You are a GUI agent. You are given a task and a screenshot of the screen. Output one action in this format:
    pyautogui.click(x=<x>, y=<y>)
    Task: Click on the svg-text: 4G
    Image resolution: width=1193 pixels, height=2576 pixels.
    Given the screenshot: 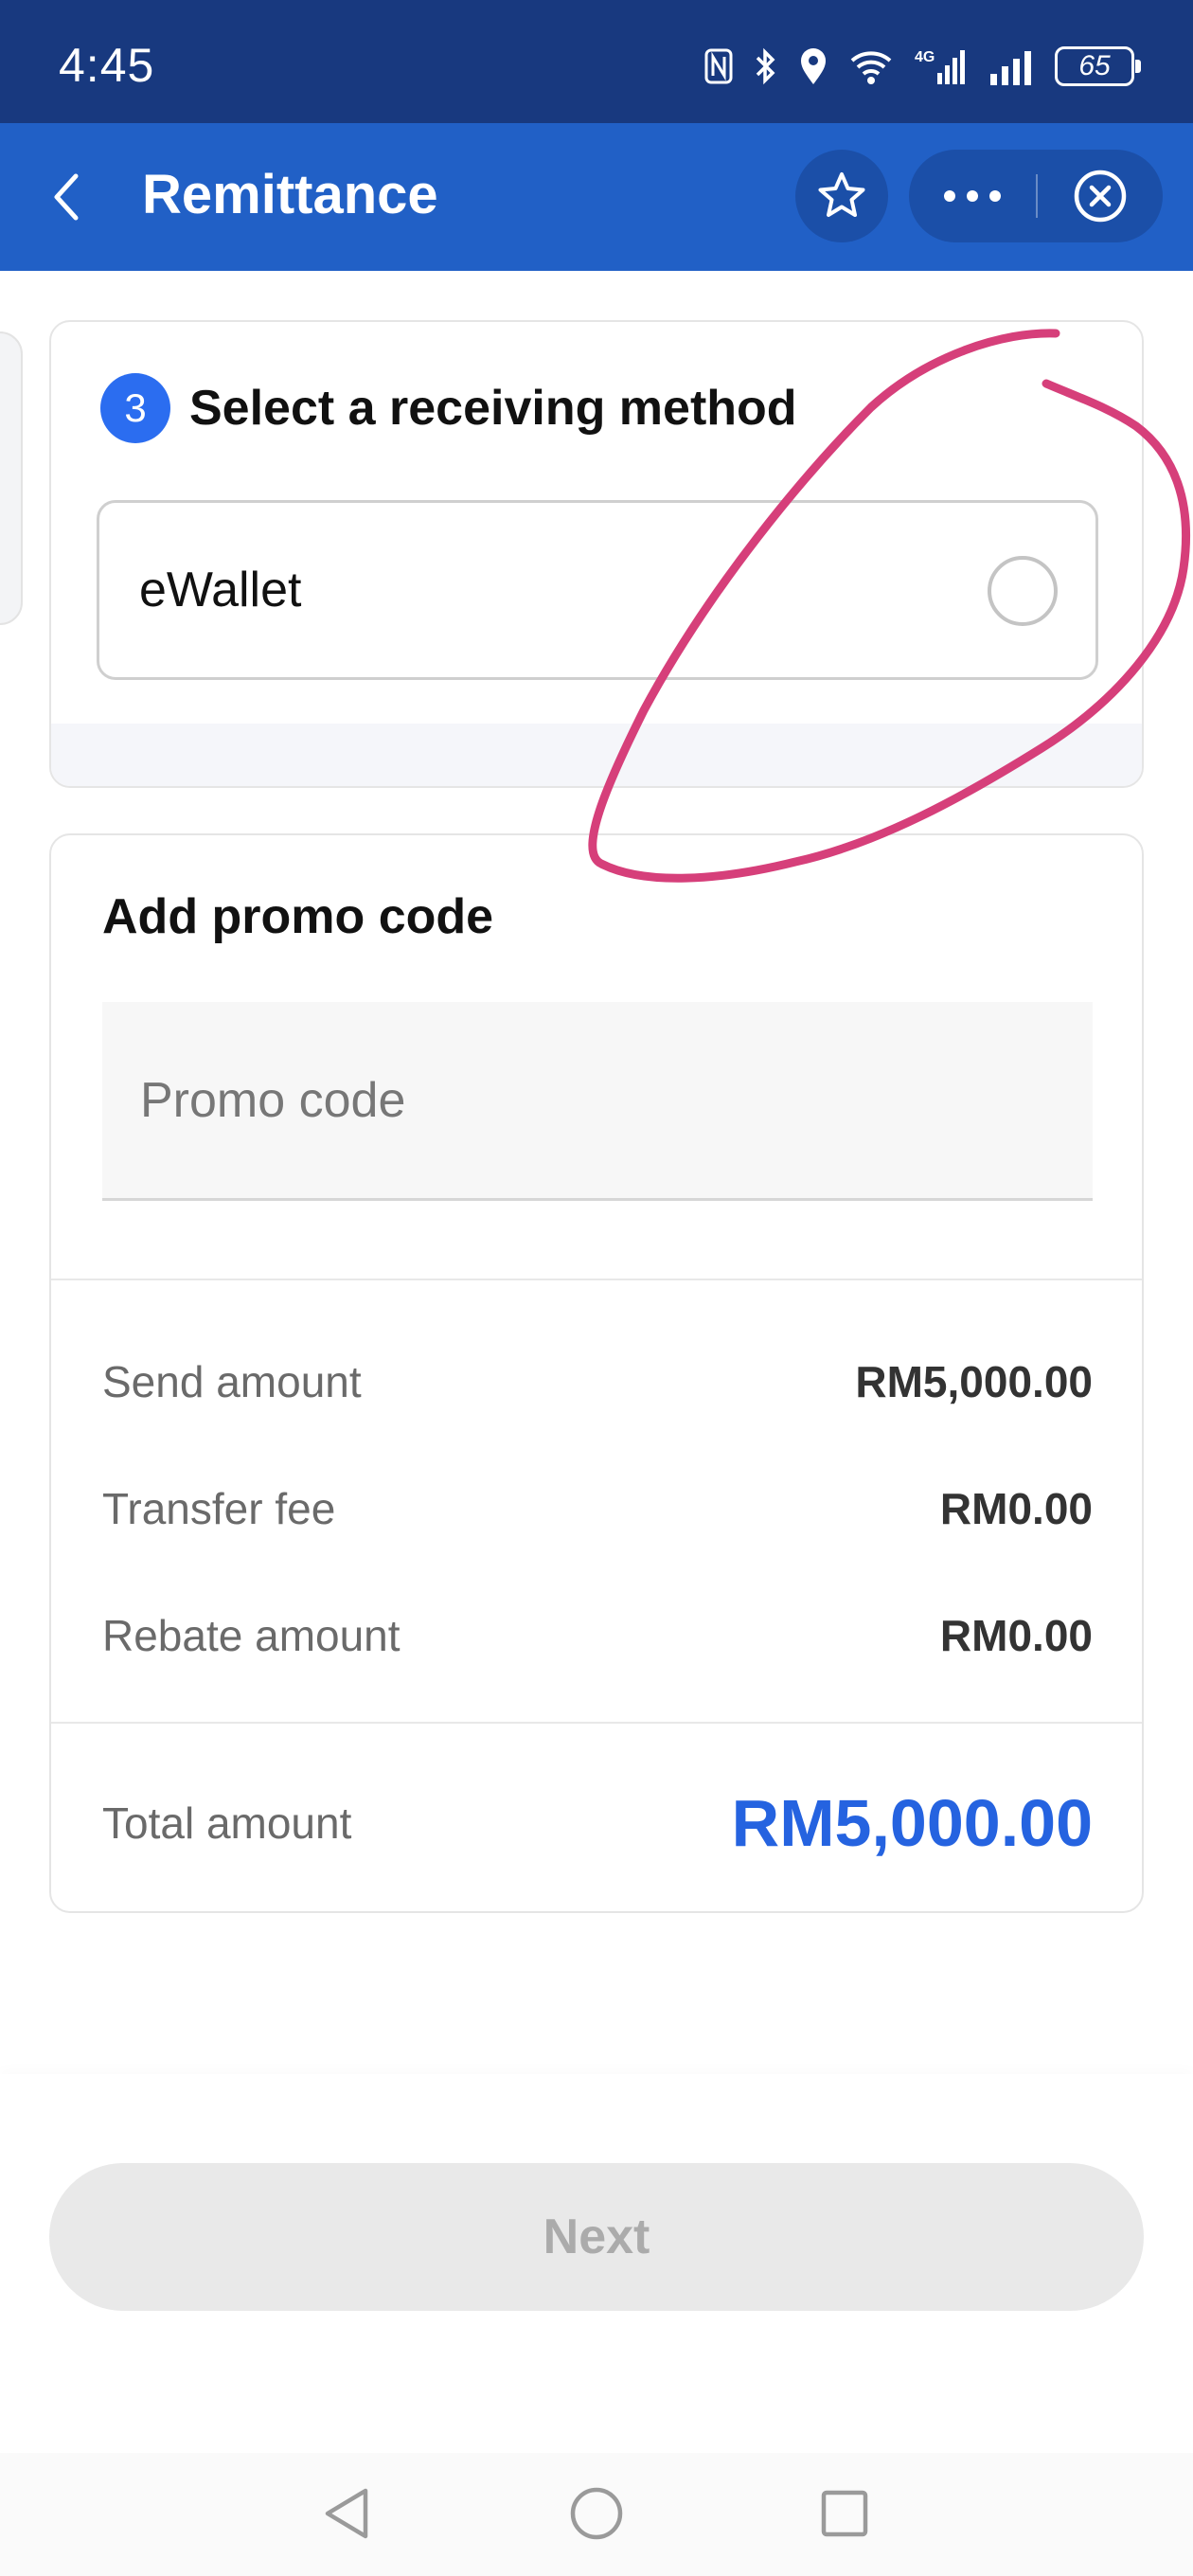 What is the action you would take?
    pyautogui.click(x=925, y=57)
    